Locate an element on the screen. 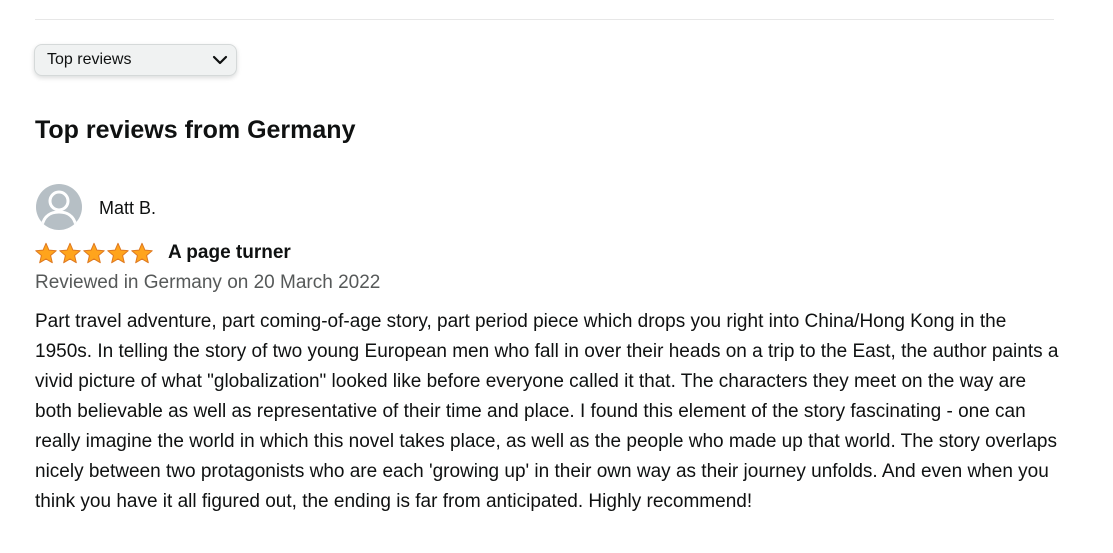 The image size is (1113, 553). divider is located at coordinates (544, 19).